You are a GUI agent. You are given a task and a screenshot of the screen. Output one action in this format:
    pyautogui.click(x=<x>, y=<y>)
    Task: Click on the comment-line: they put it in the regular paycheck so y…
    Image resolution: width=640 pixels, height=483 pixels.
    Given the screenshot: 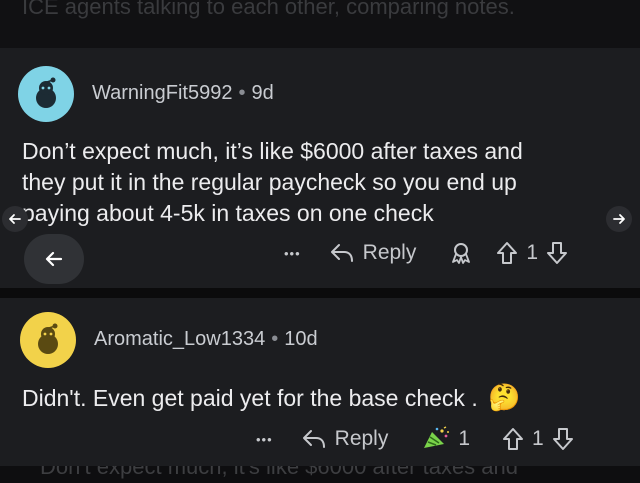 What is the action you would take?
    pyautogui.click(x=269, y=182)
    